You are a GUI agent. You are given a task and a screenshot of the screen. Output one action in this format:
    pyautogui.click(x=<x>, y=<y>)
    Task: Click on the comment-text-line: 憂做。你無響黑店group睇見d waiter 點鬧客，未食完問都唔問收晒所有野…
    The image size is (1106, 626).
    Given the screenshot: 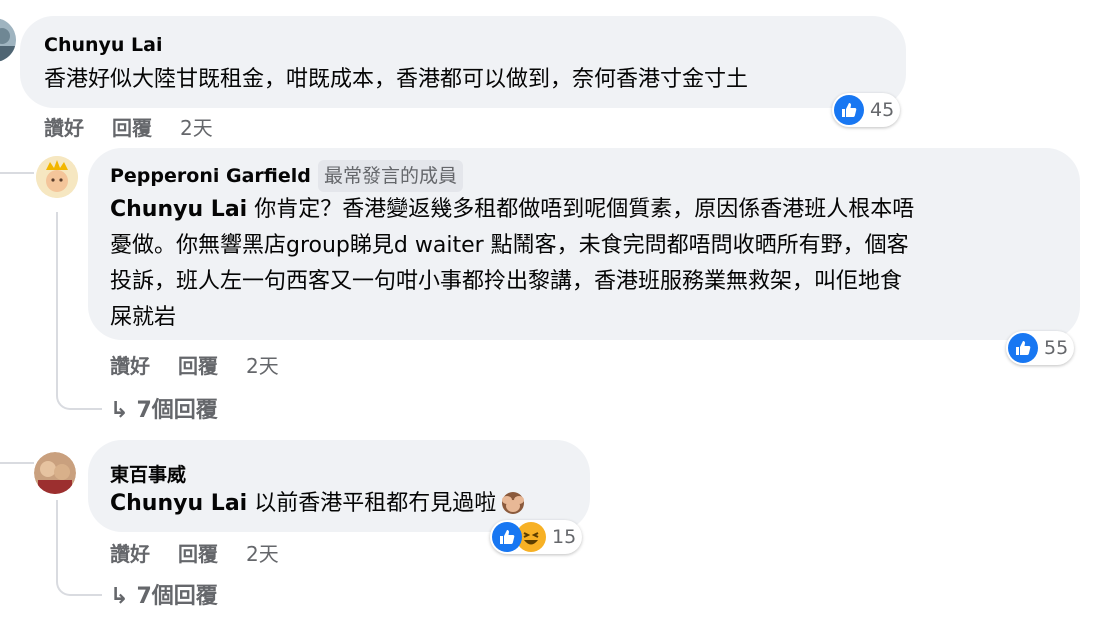 What is the action you would take?
    pyautogui.click(x=509, y=245)
    